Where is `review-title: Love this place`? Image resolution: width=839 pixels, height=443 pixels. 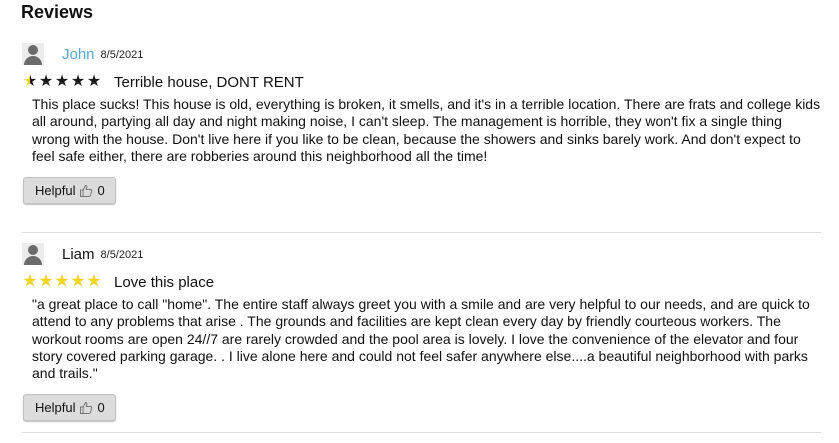 review-title: Love this place is located at coordinates (164, 282).